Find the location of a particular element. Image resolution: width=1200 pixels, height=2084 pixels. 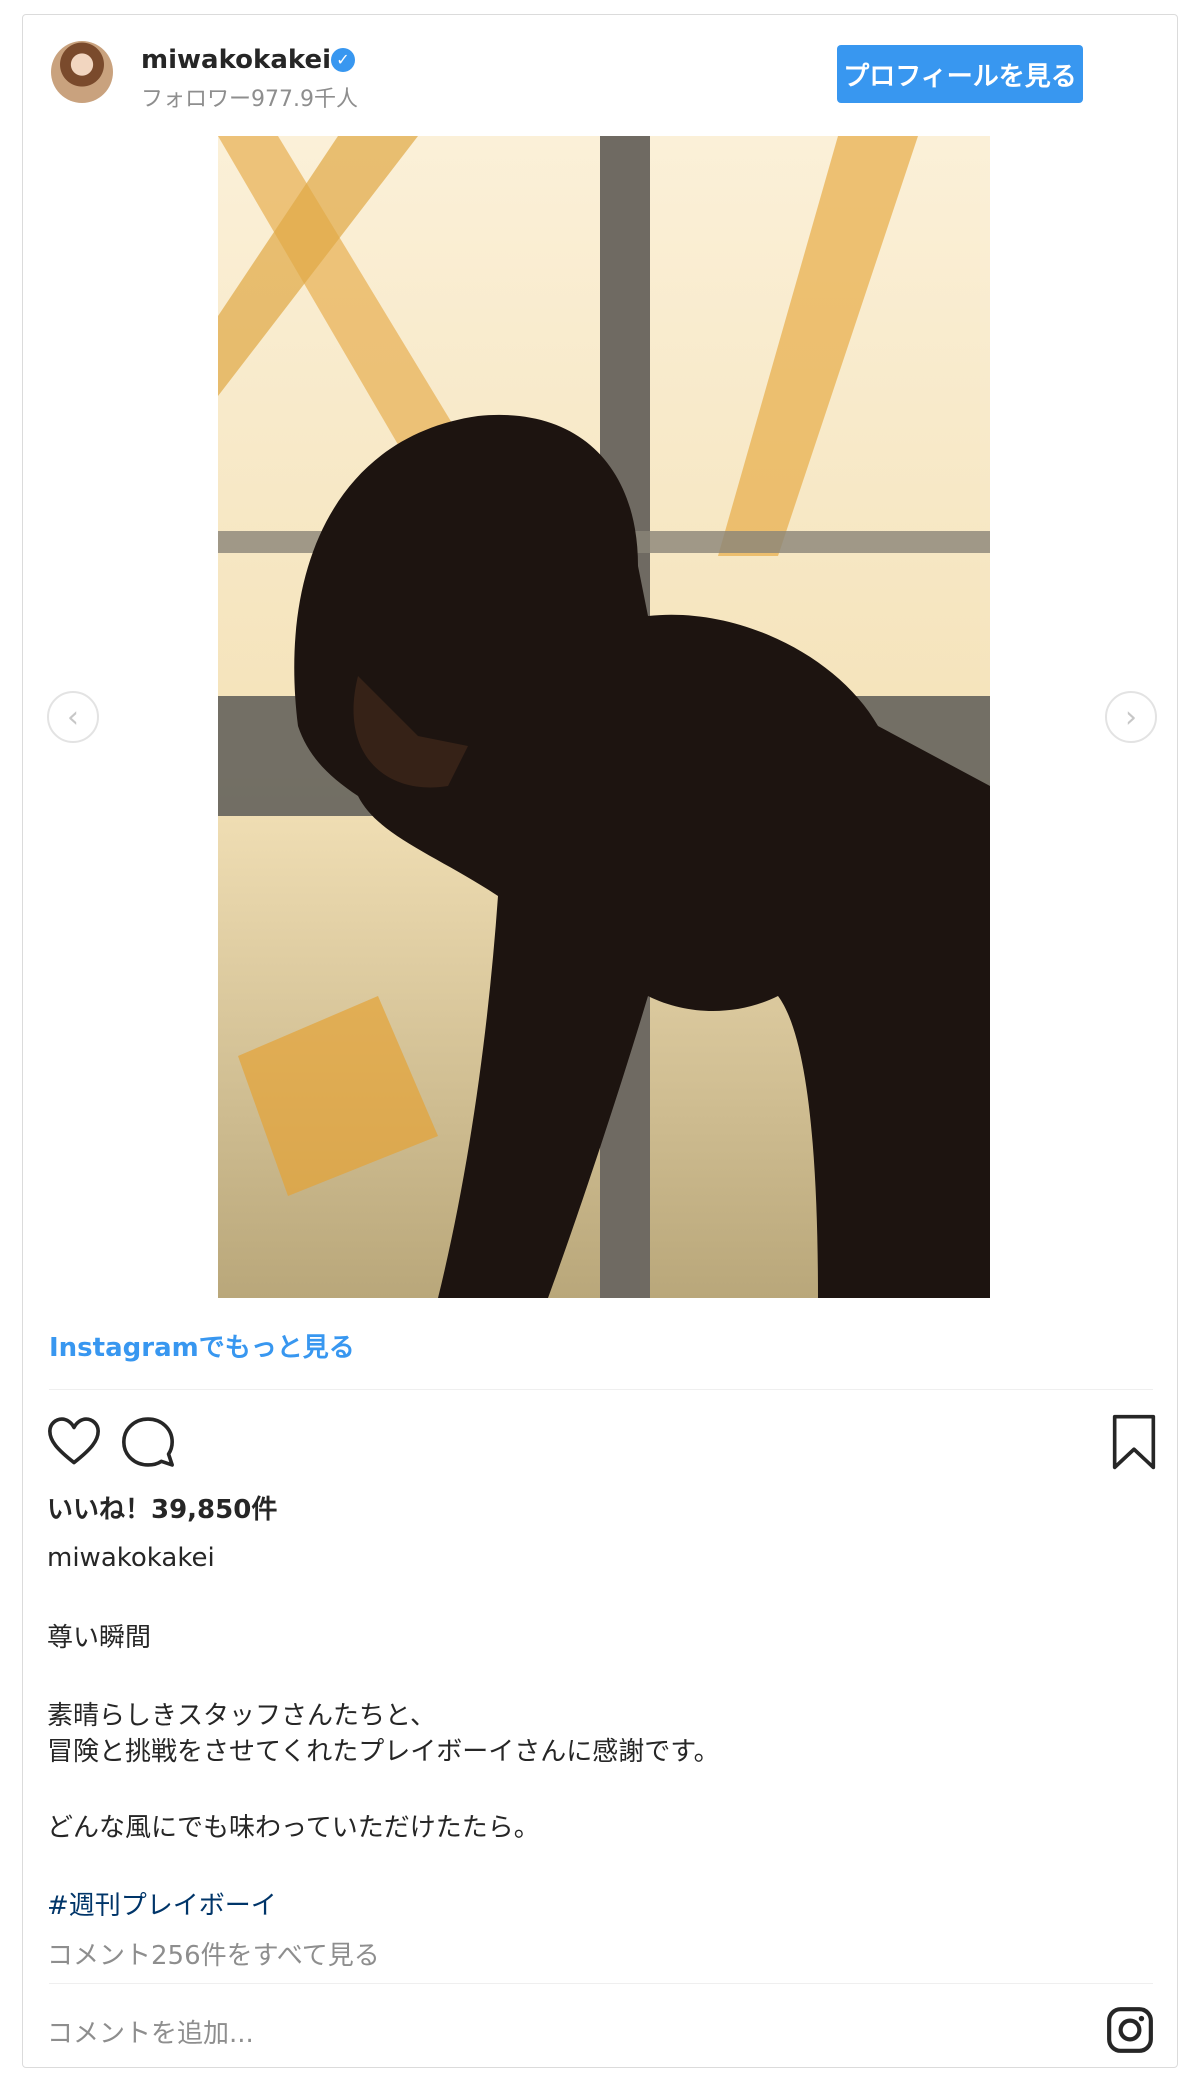

comment-icon is located at coordinates (148, 1442).